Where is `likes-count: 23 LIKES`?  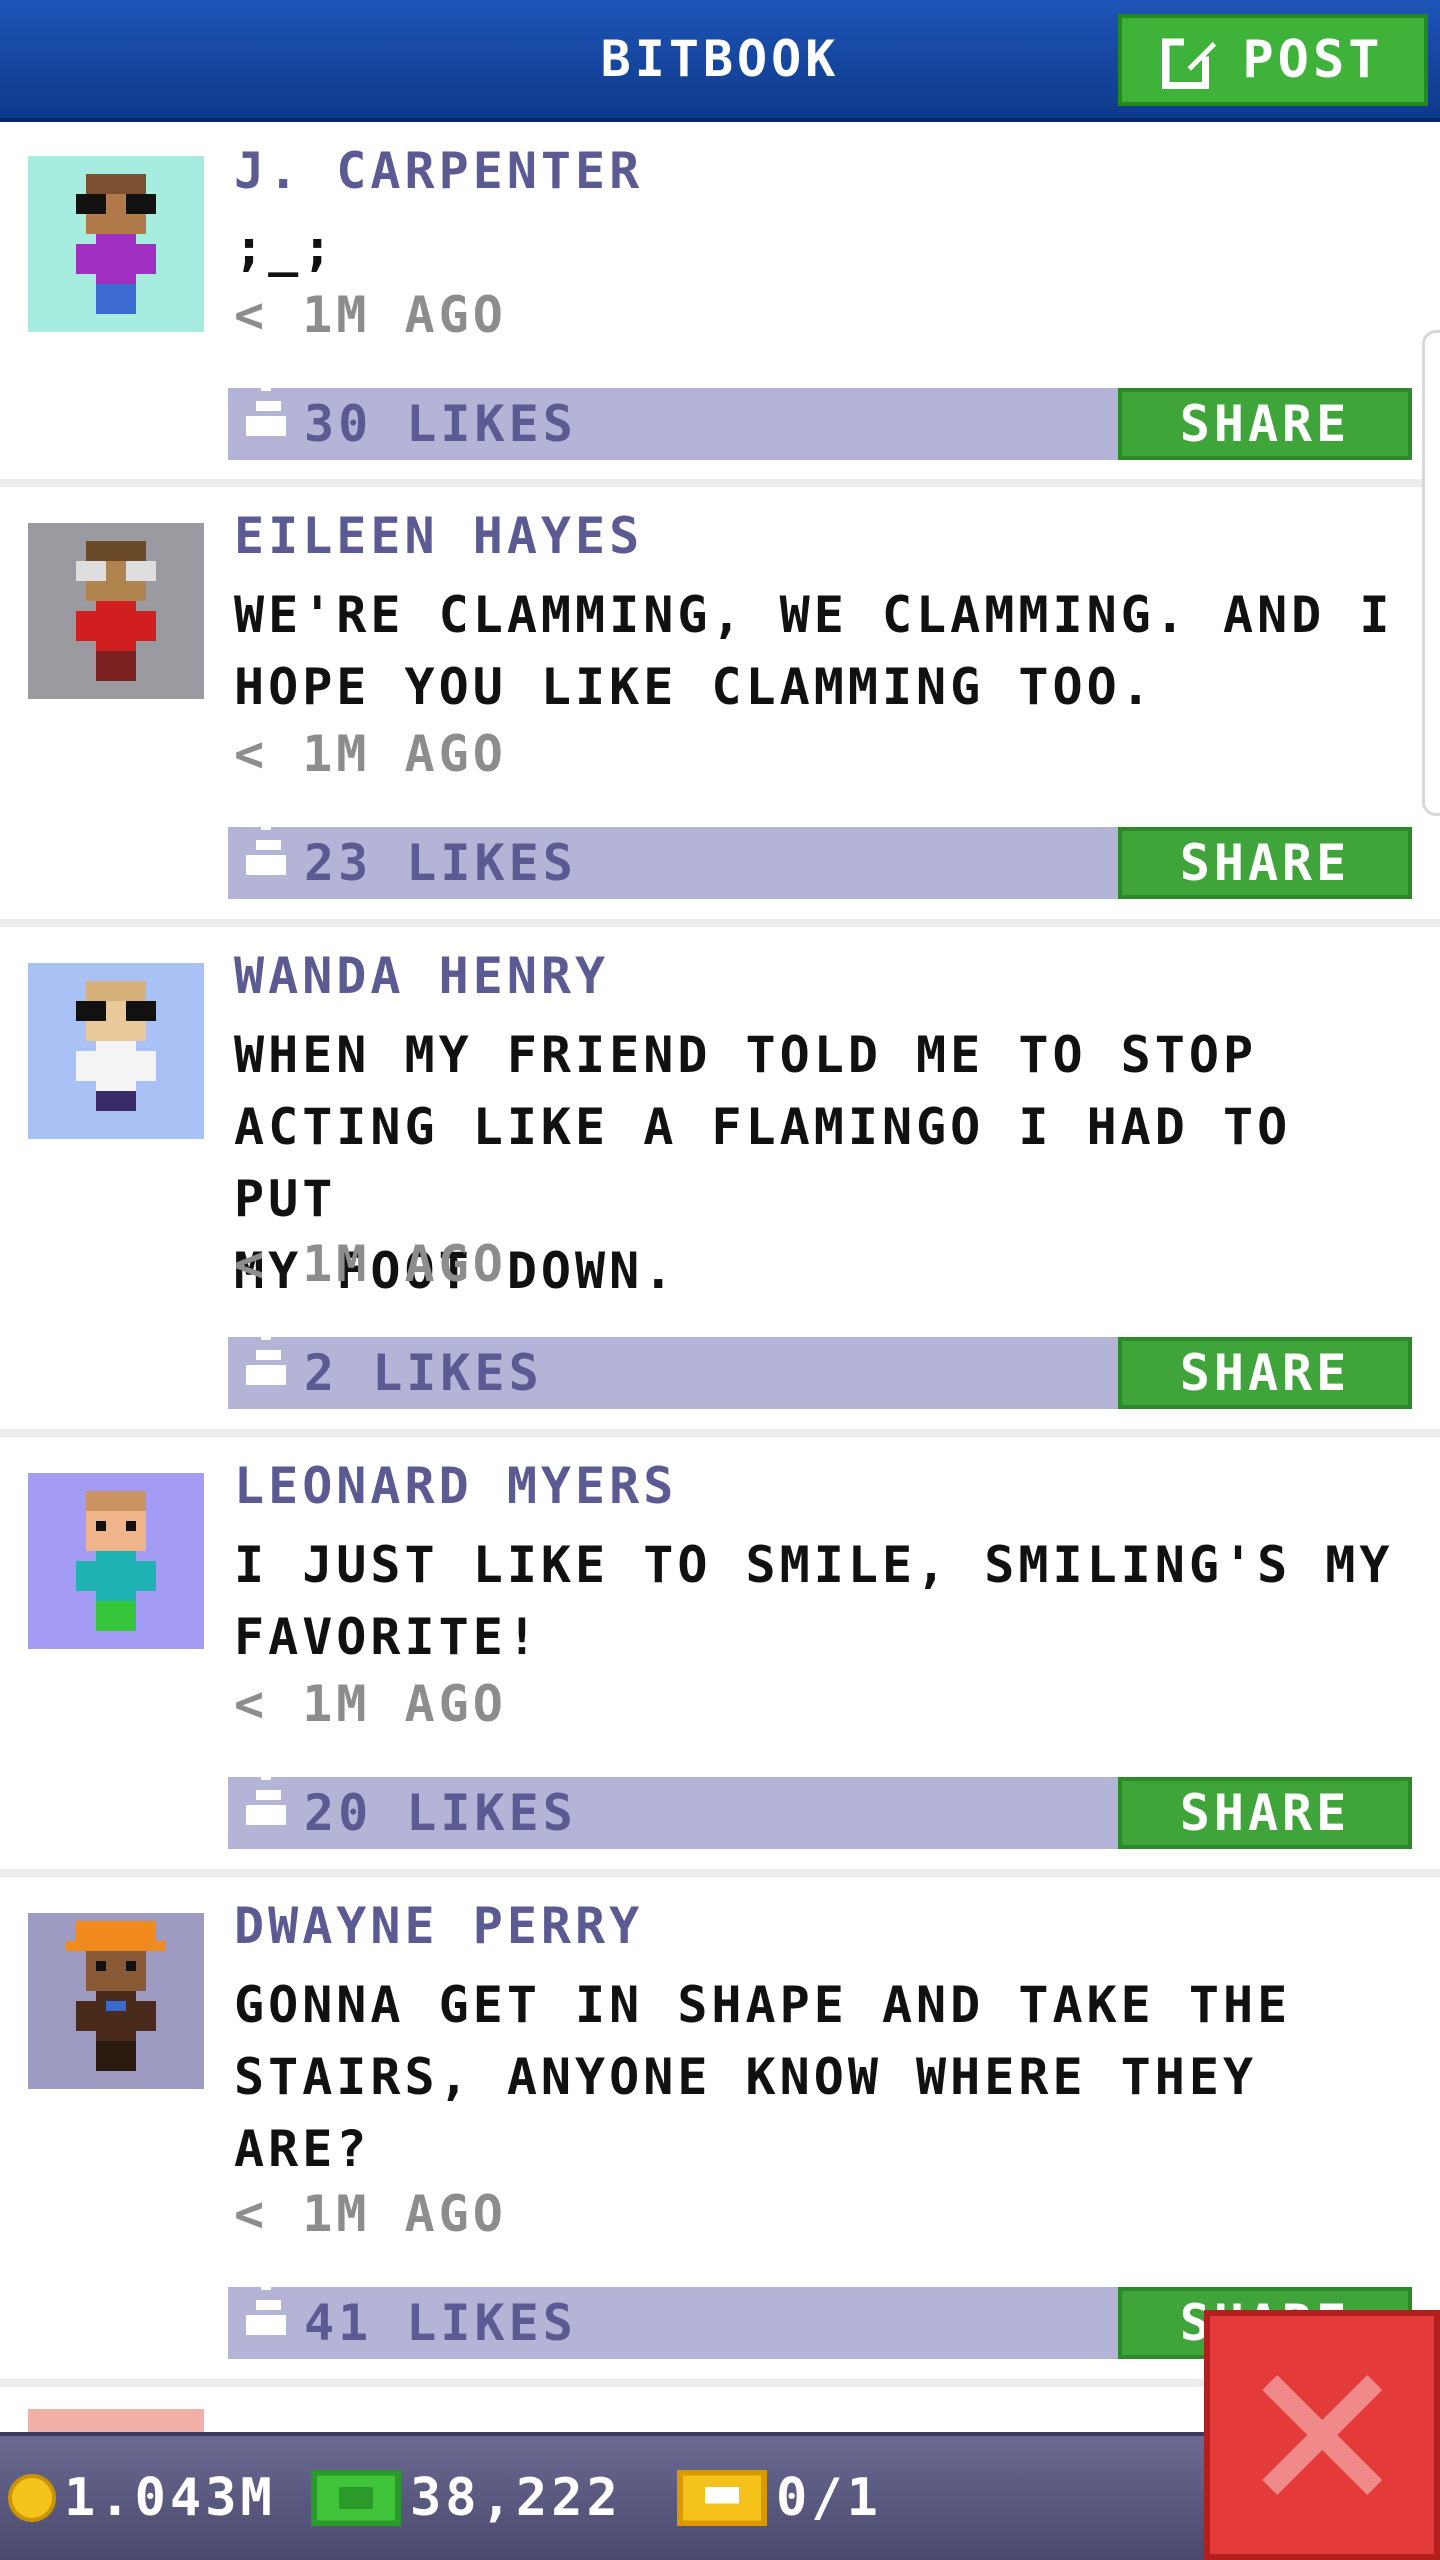
likes-count: 23 LIKES is located at coordinates (440, 863).